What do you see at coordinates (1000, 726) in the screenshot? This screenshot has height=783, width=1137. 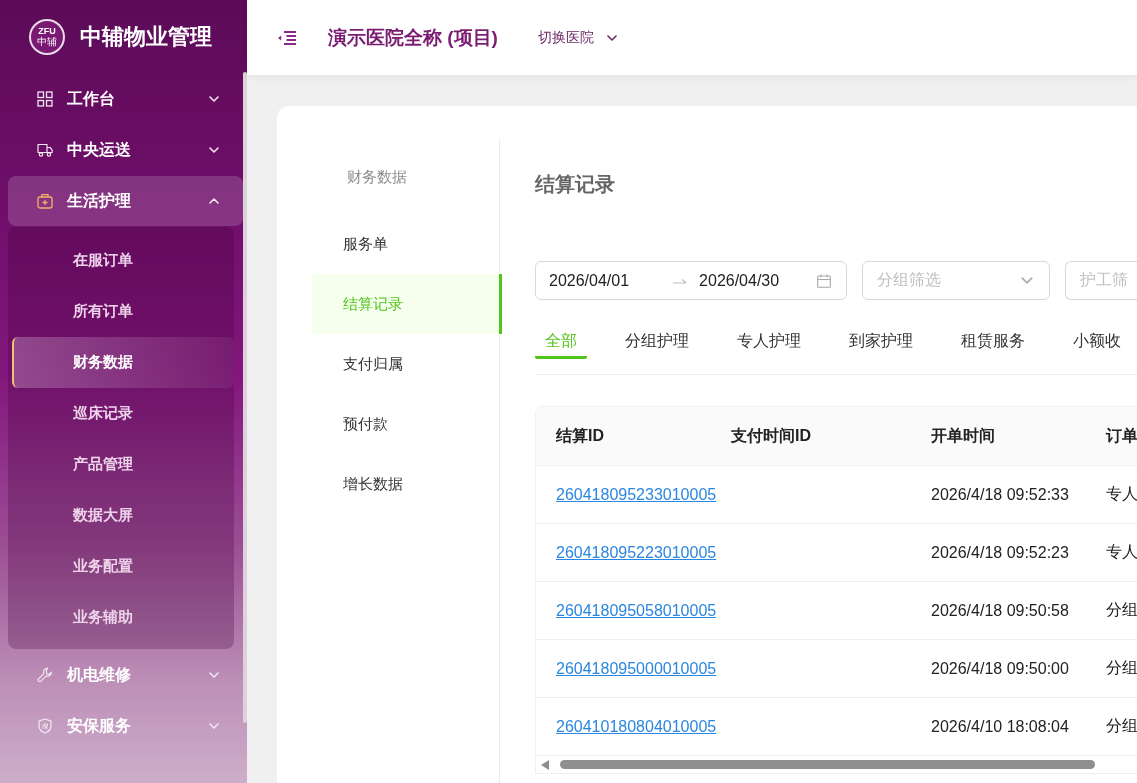 I see `table-cell-text: 2026/4/10 18:08:04` at bounding box center [1000, 726].